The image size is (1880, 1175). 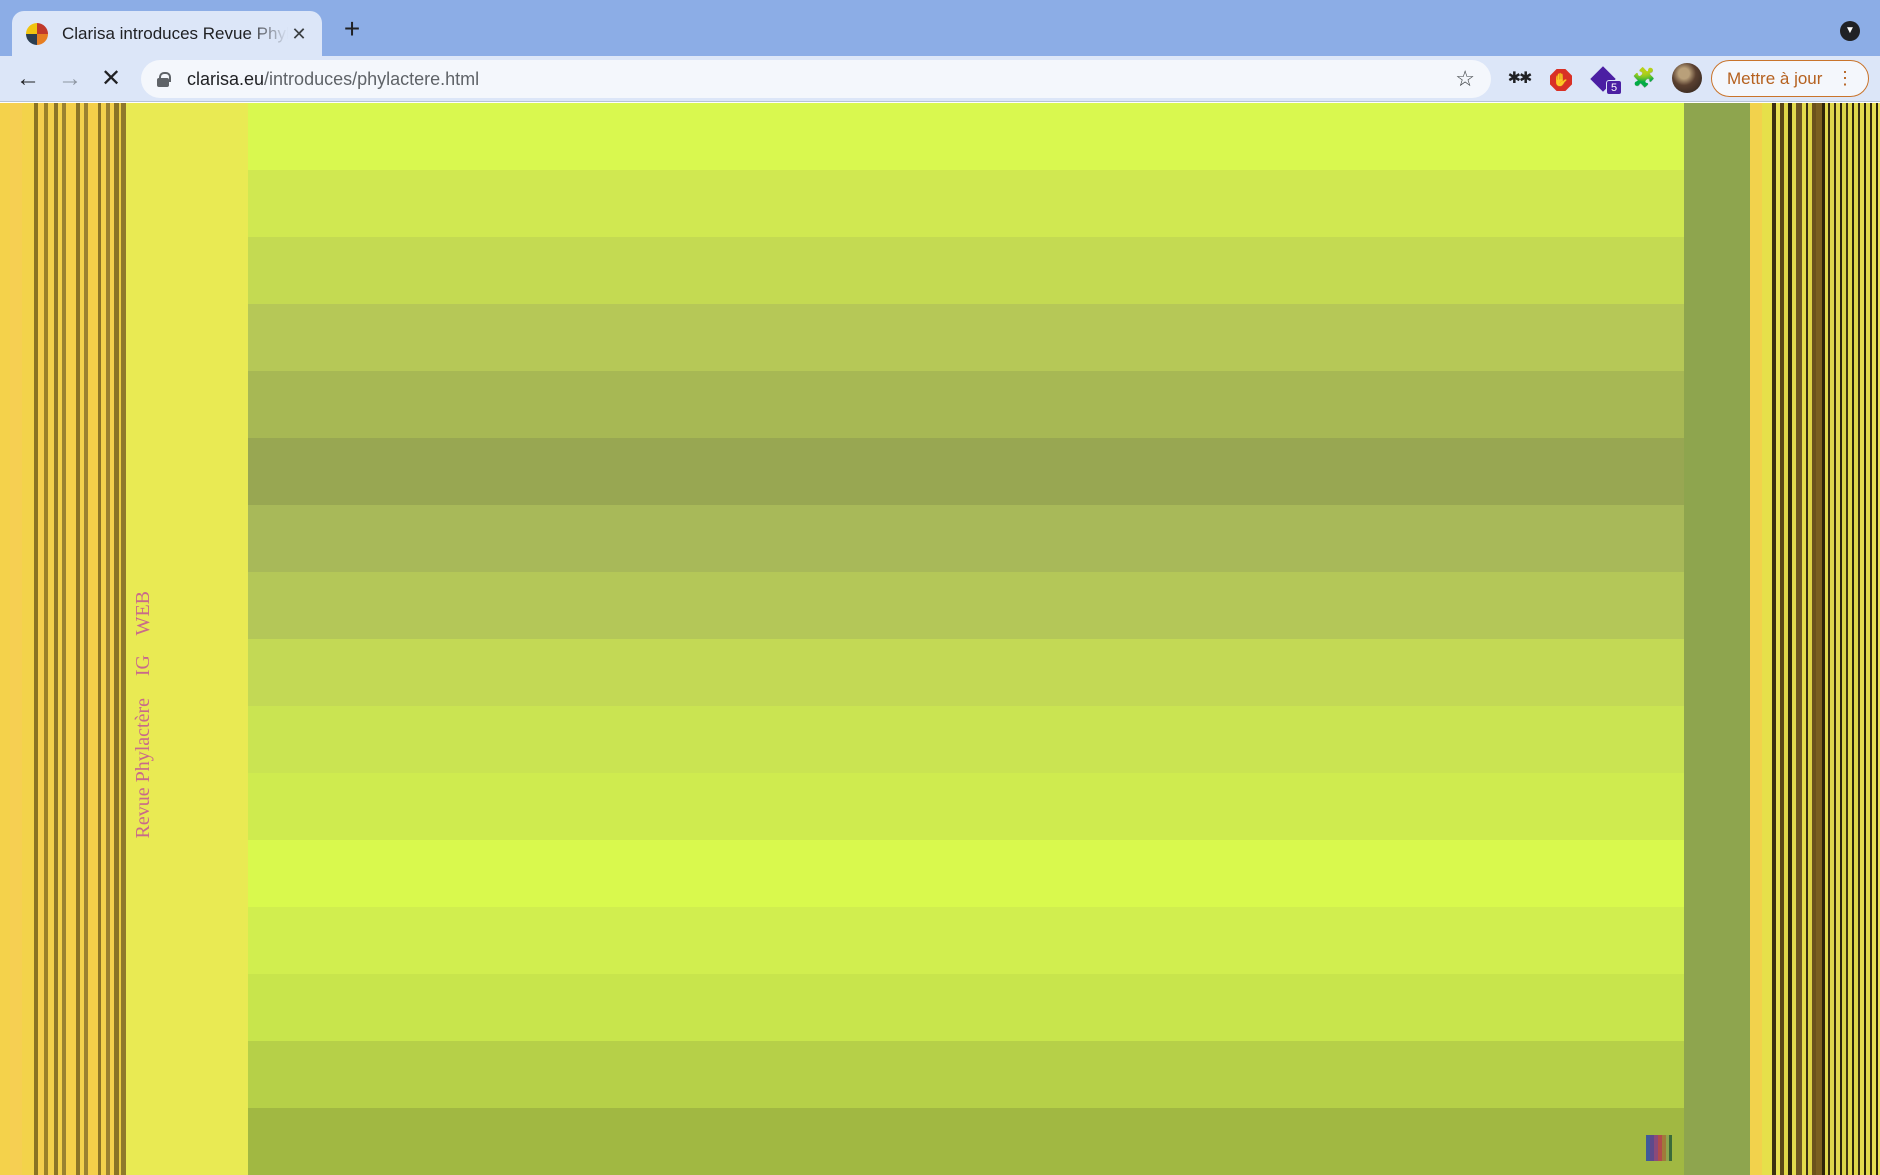 I want to click on link-ig: IG, so click(x=143, y=665).